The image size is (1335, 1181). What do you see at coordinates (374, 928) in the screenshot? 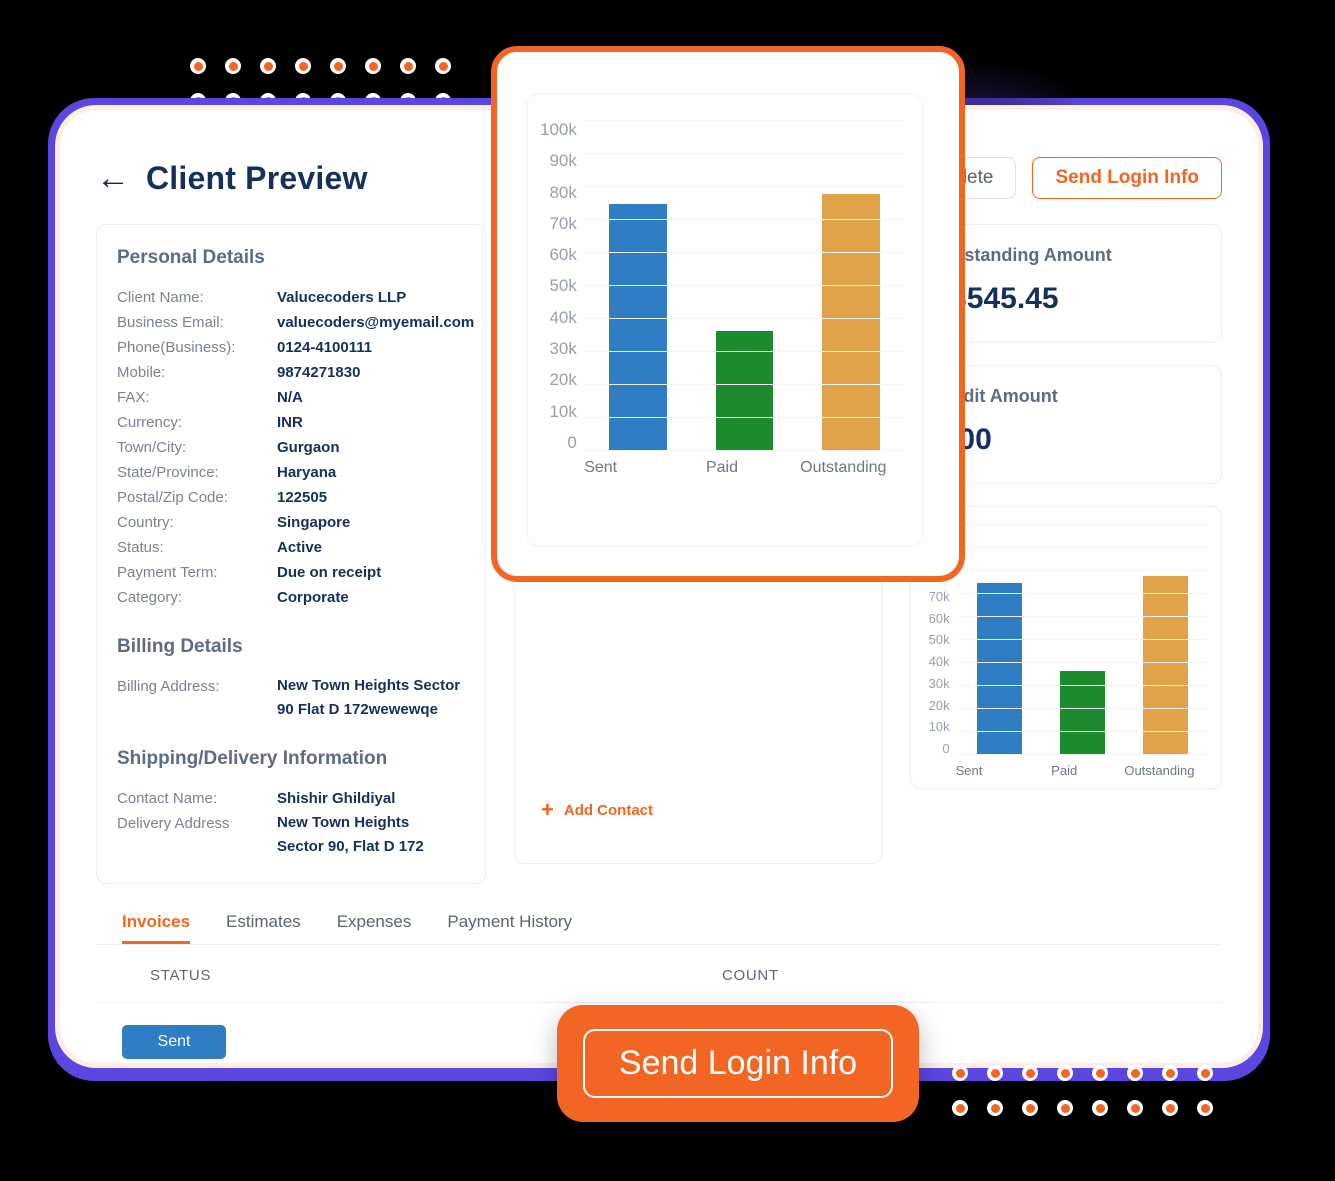
I see `tab-expenses: Expenses` at bounding box center [374, 928].